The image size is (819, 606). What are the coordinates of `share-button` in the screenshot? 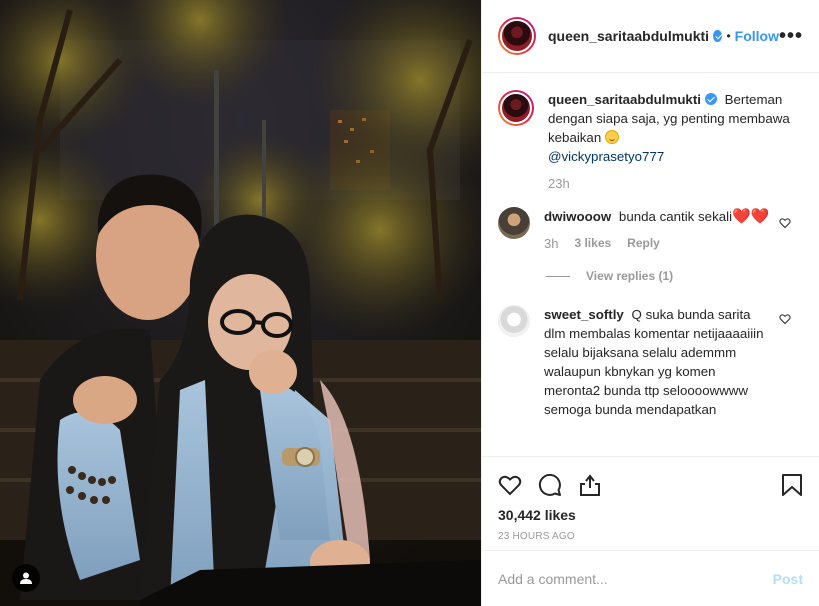 It's located at (598, 485).